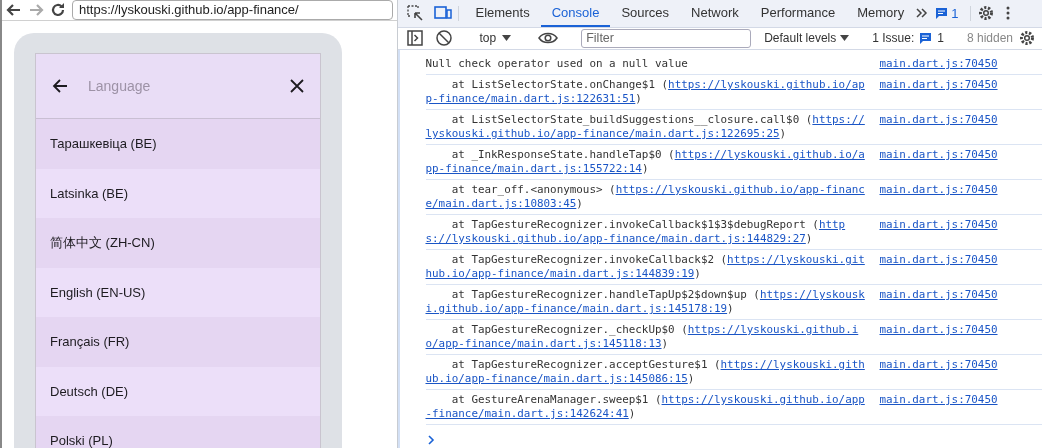 This screenshot has height=448, width=1042. Describe the element at coordinates (178, 342) in the screenshot. I see `language-item: Français (FR)` at that location.